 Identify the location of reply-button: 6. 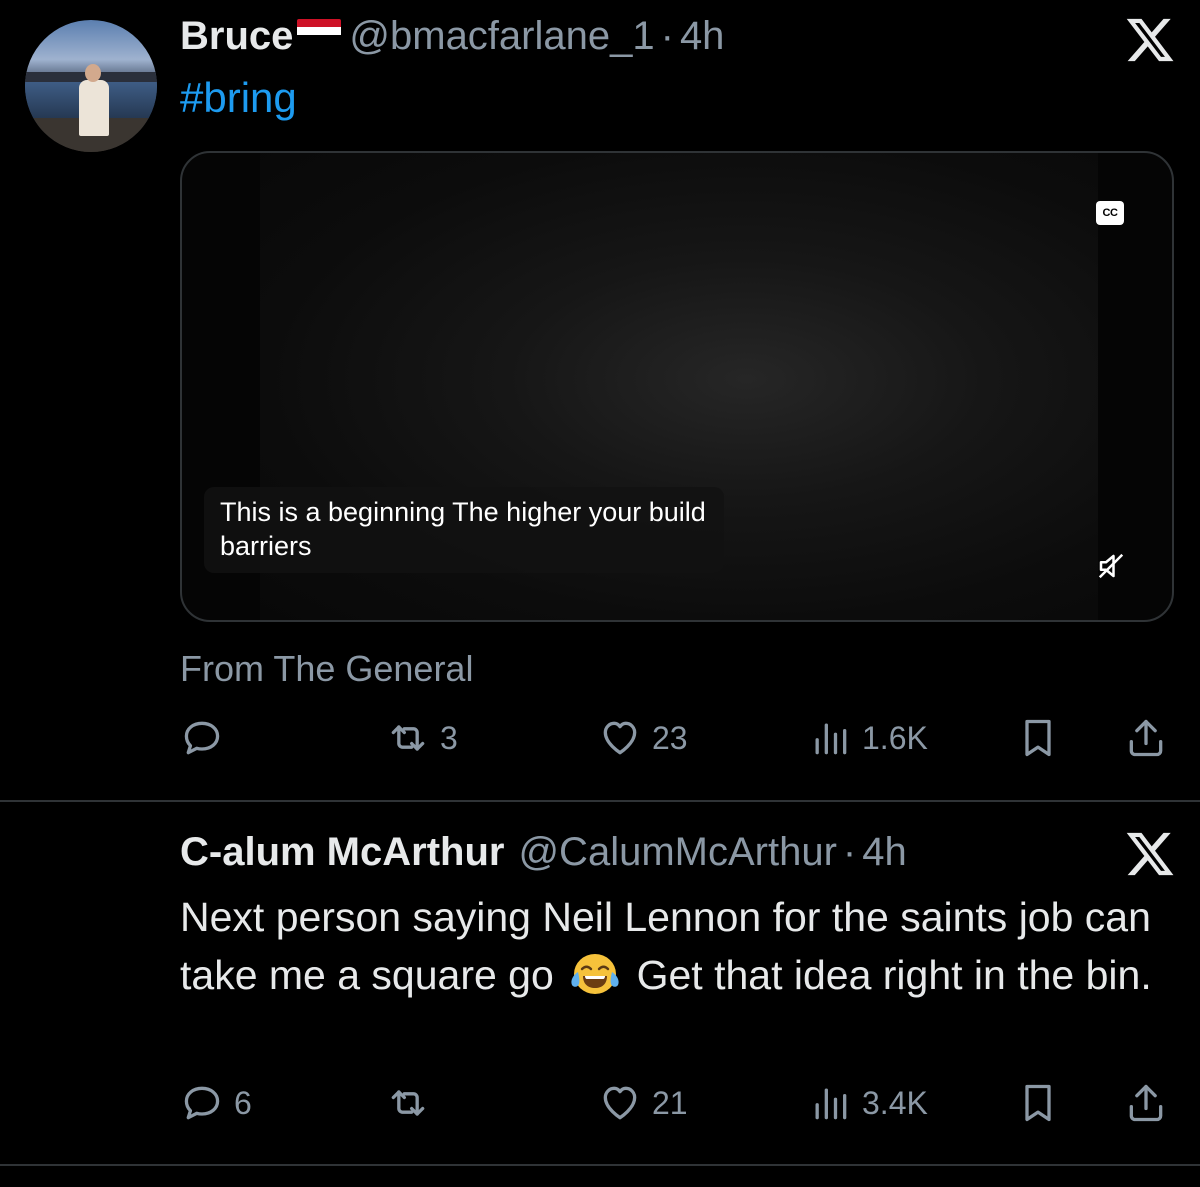
(216, 1103).